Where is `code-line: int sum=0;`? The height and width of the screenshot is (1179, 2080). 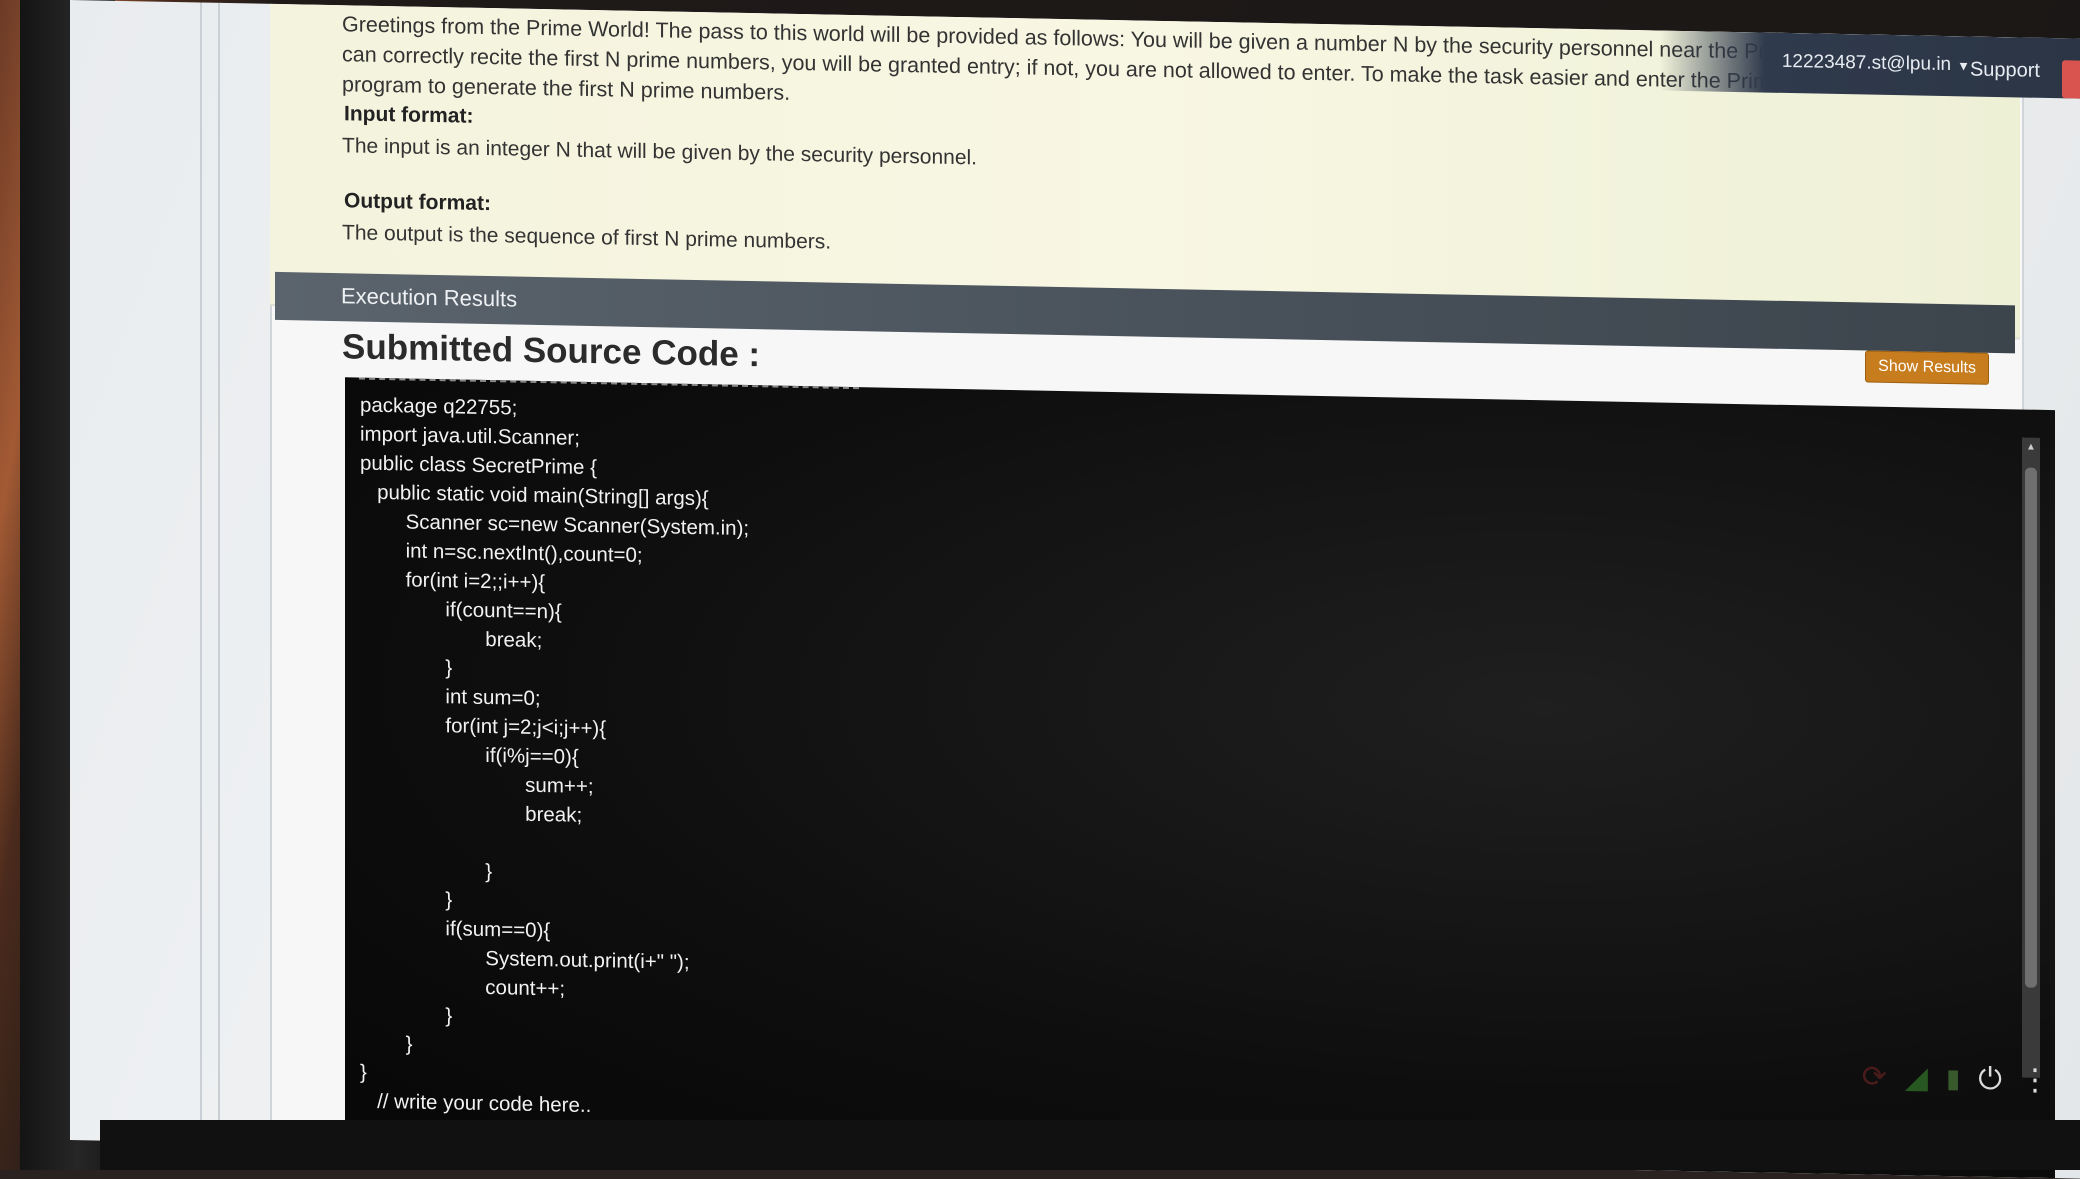
code-line: int sum=0; is located at coordinates (450, 697).